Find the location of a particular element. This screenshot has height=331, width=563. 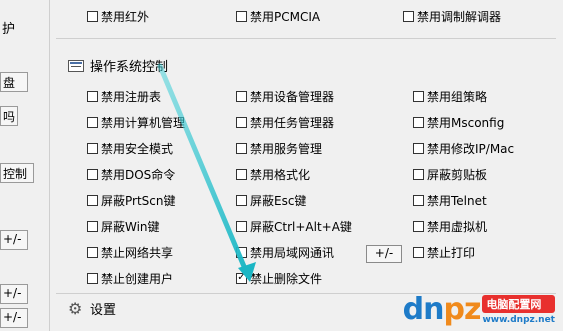

checkbox-label: 禁用DOS命令 is located at coordinates (138, 174).